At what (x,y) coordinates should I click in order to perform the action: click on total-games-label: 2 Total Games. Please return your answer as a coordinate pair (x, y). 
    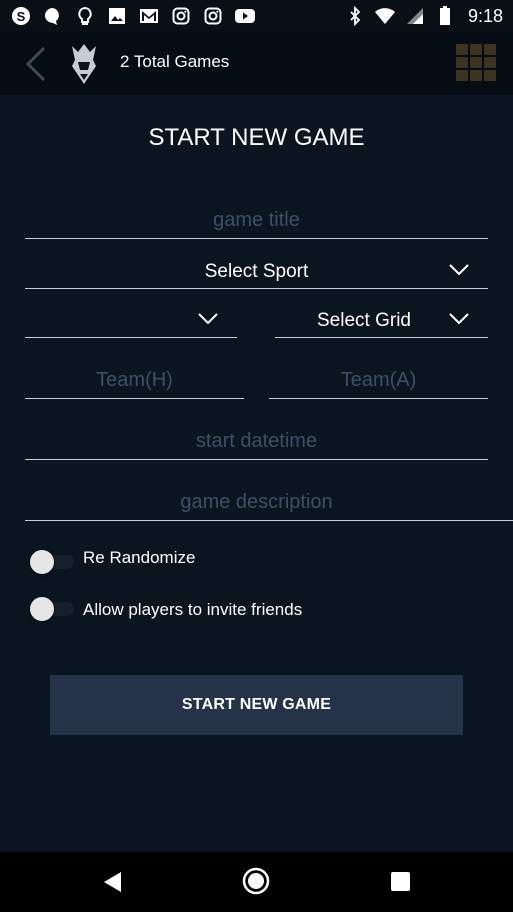
    Looking at the image, I should click on (175, 61).